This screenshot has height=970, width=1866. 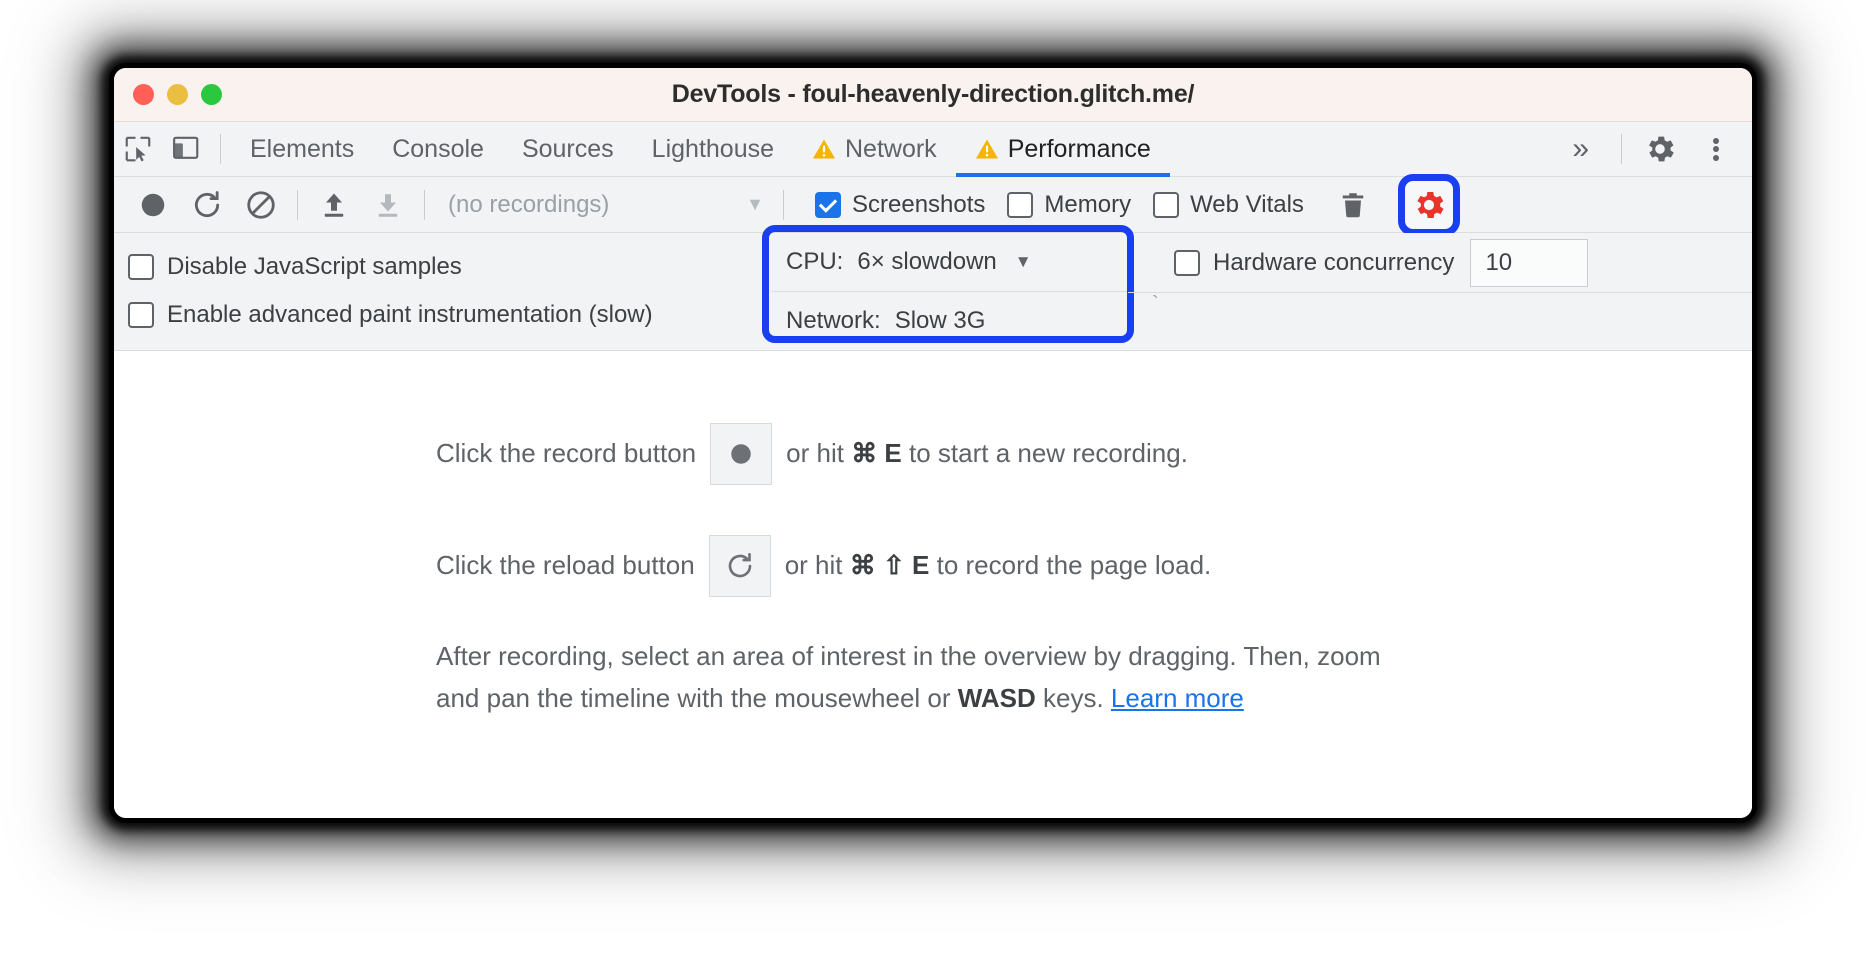 What do you see at coordinates (207, 205) in the screenshot?
I see `reload-and-record-button` at bounding box center [207, 205].